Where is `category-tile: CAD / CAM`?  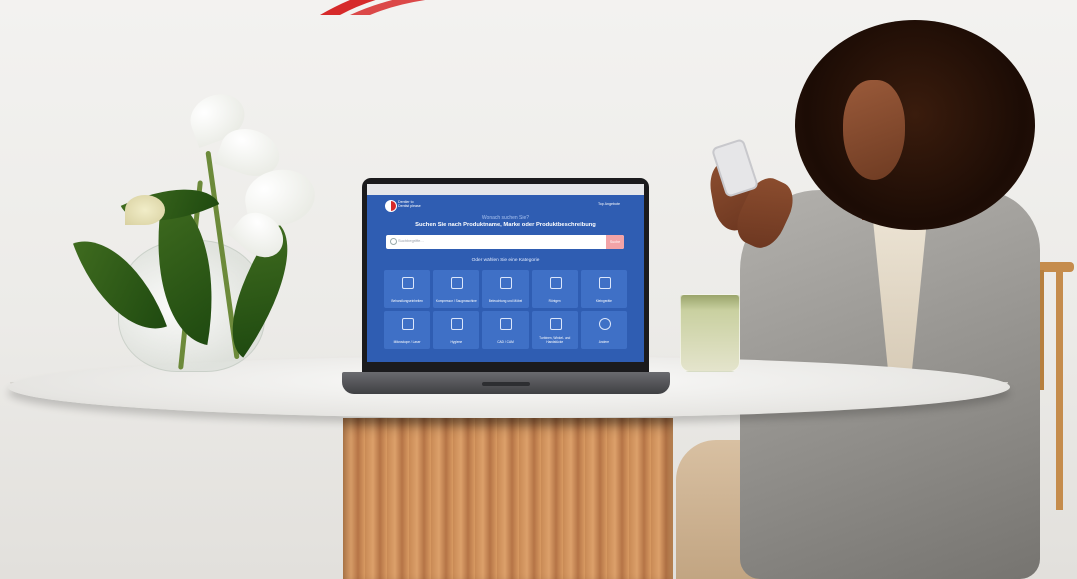 category-tile: CAD / CAM is located at coordinates (505, 330).